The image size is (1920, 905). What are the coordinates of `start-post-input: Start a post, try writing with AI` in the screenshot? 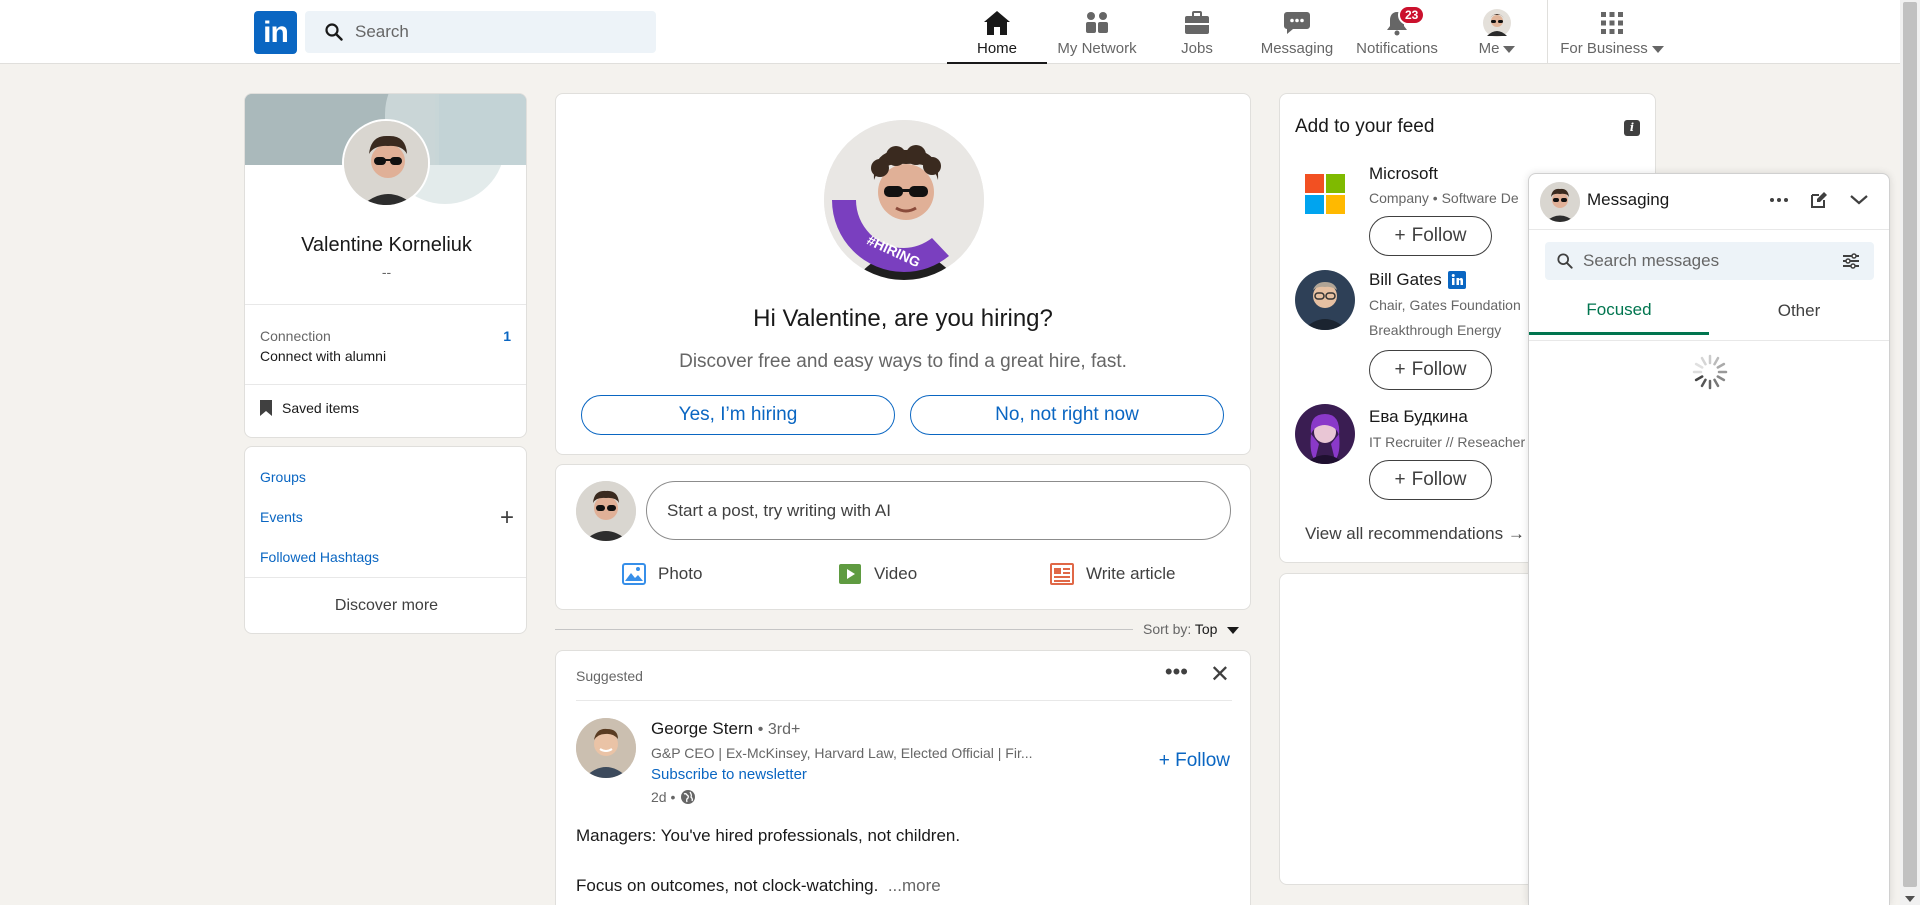 It's located at (938, 510).